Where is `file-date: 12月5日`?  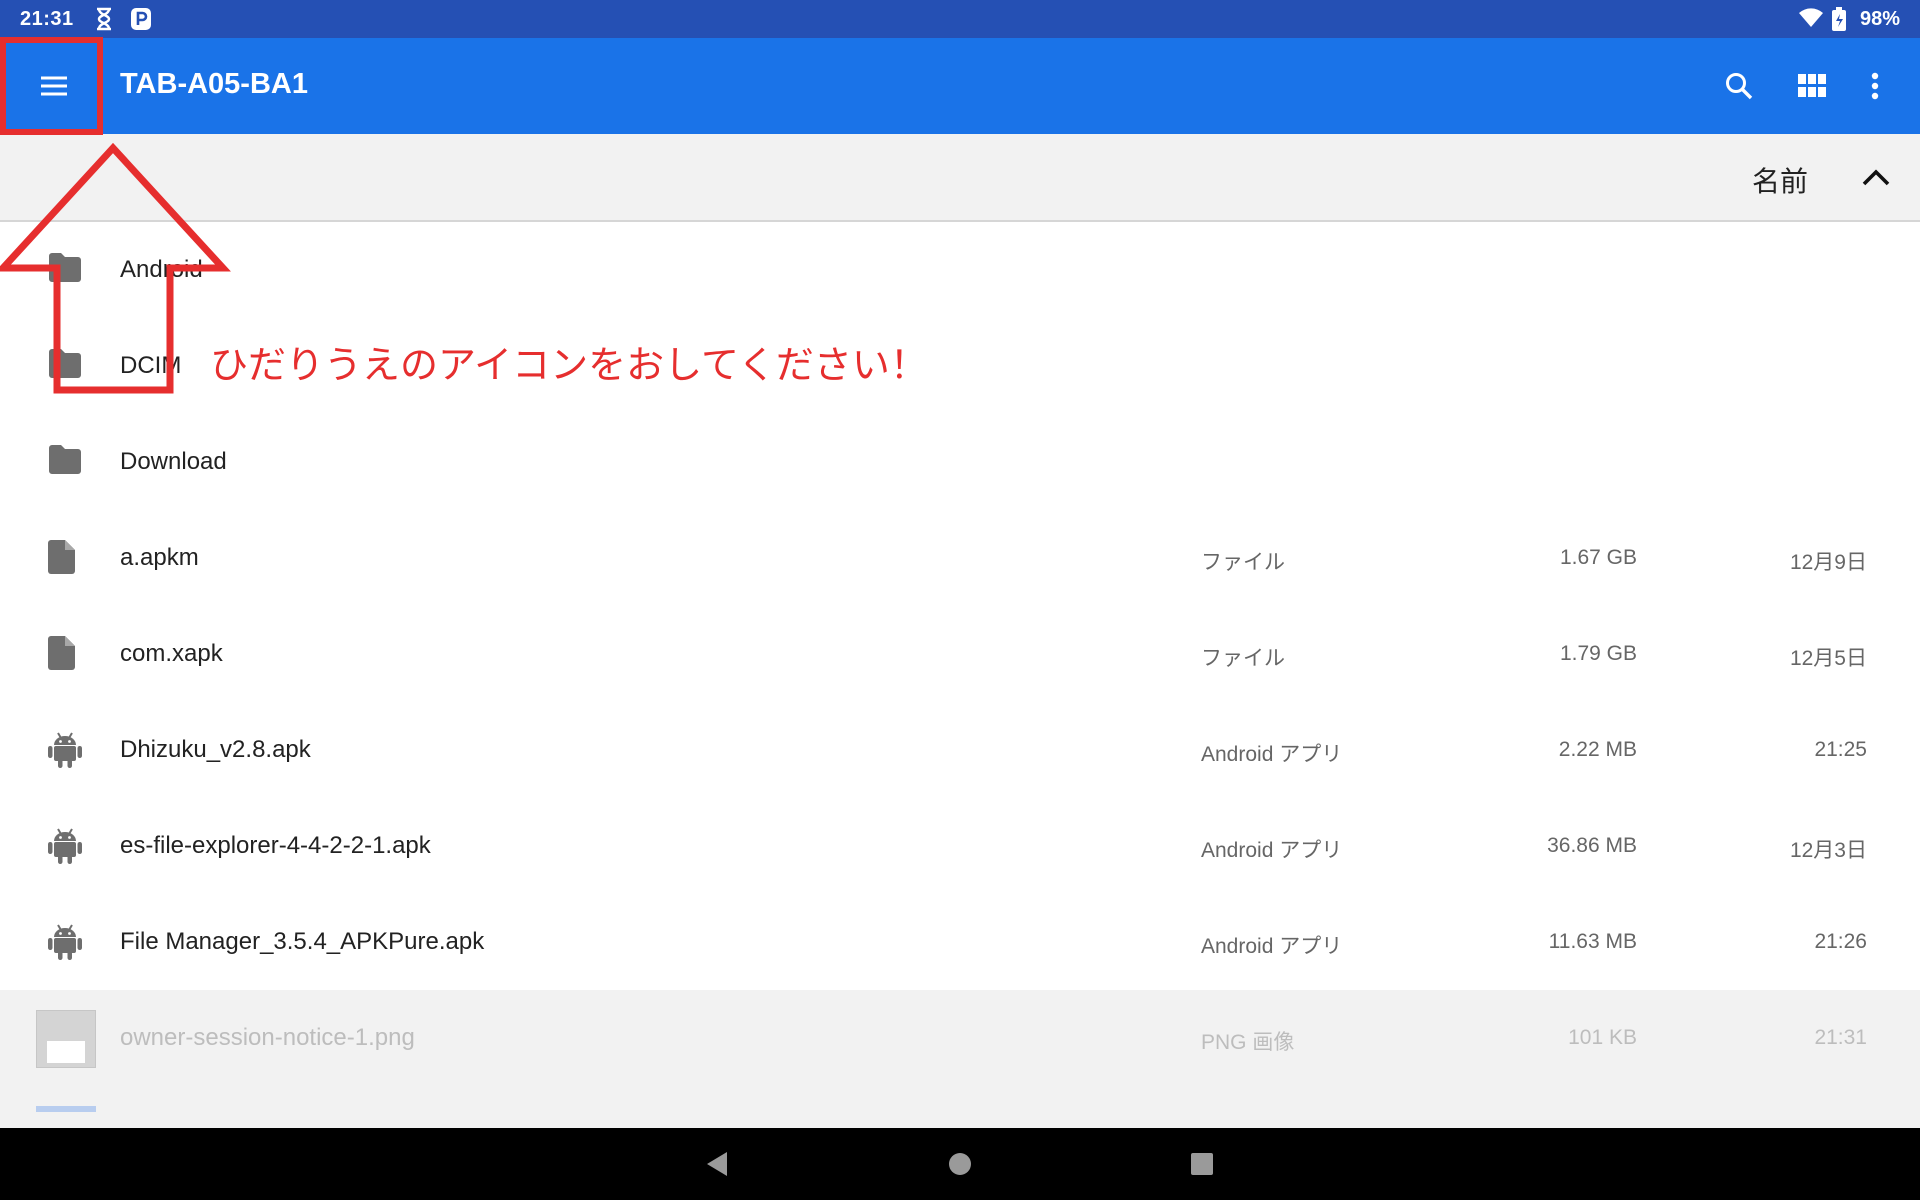
file-date: 12月5日 is located at coordinates (1828, 658).